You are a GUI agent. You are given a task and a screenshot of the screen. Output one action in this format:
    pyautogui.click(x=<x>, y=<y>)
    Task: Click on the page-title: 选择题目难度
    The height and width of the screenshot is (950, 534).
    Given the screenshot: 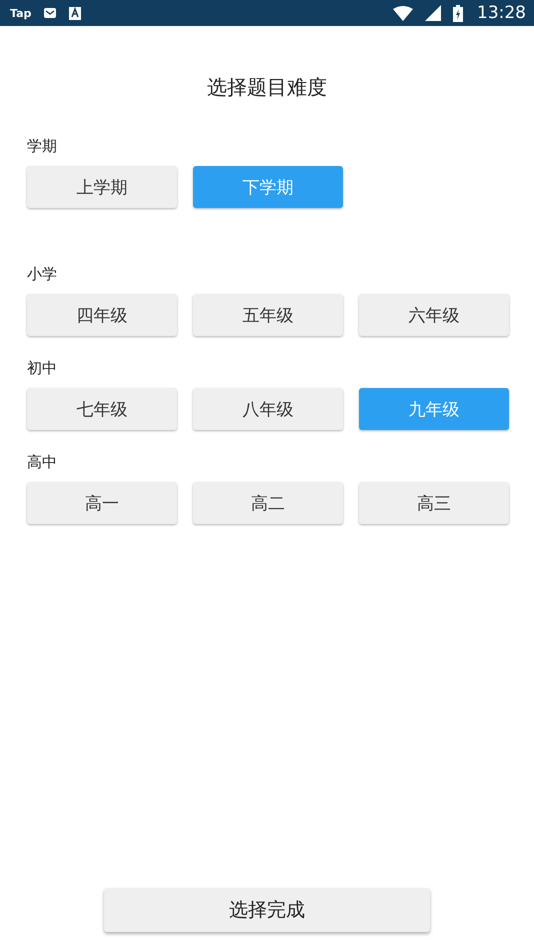 What is the action you would take?
    pyautogui.click(x=267, y=87)
    